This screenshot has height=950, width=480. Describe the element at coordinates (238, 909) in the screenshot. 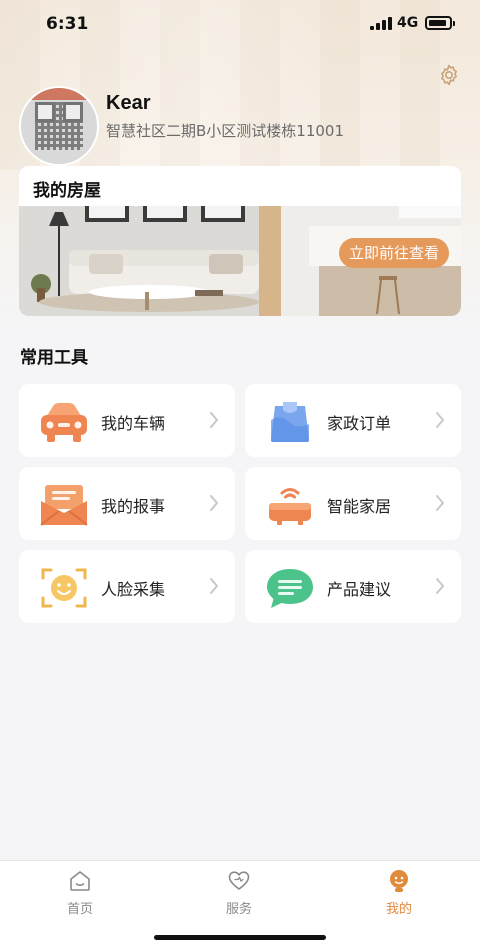

I see `nav-label: 服务` at that location.